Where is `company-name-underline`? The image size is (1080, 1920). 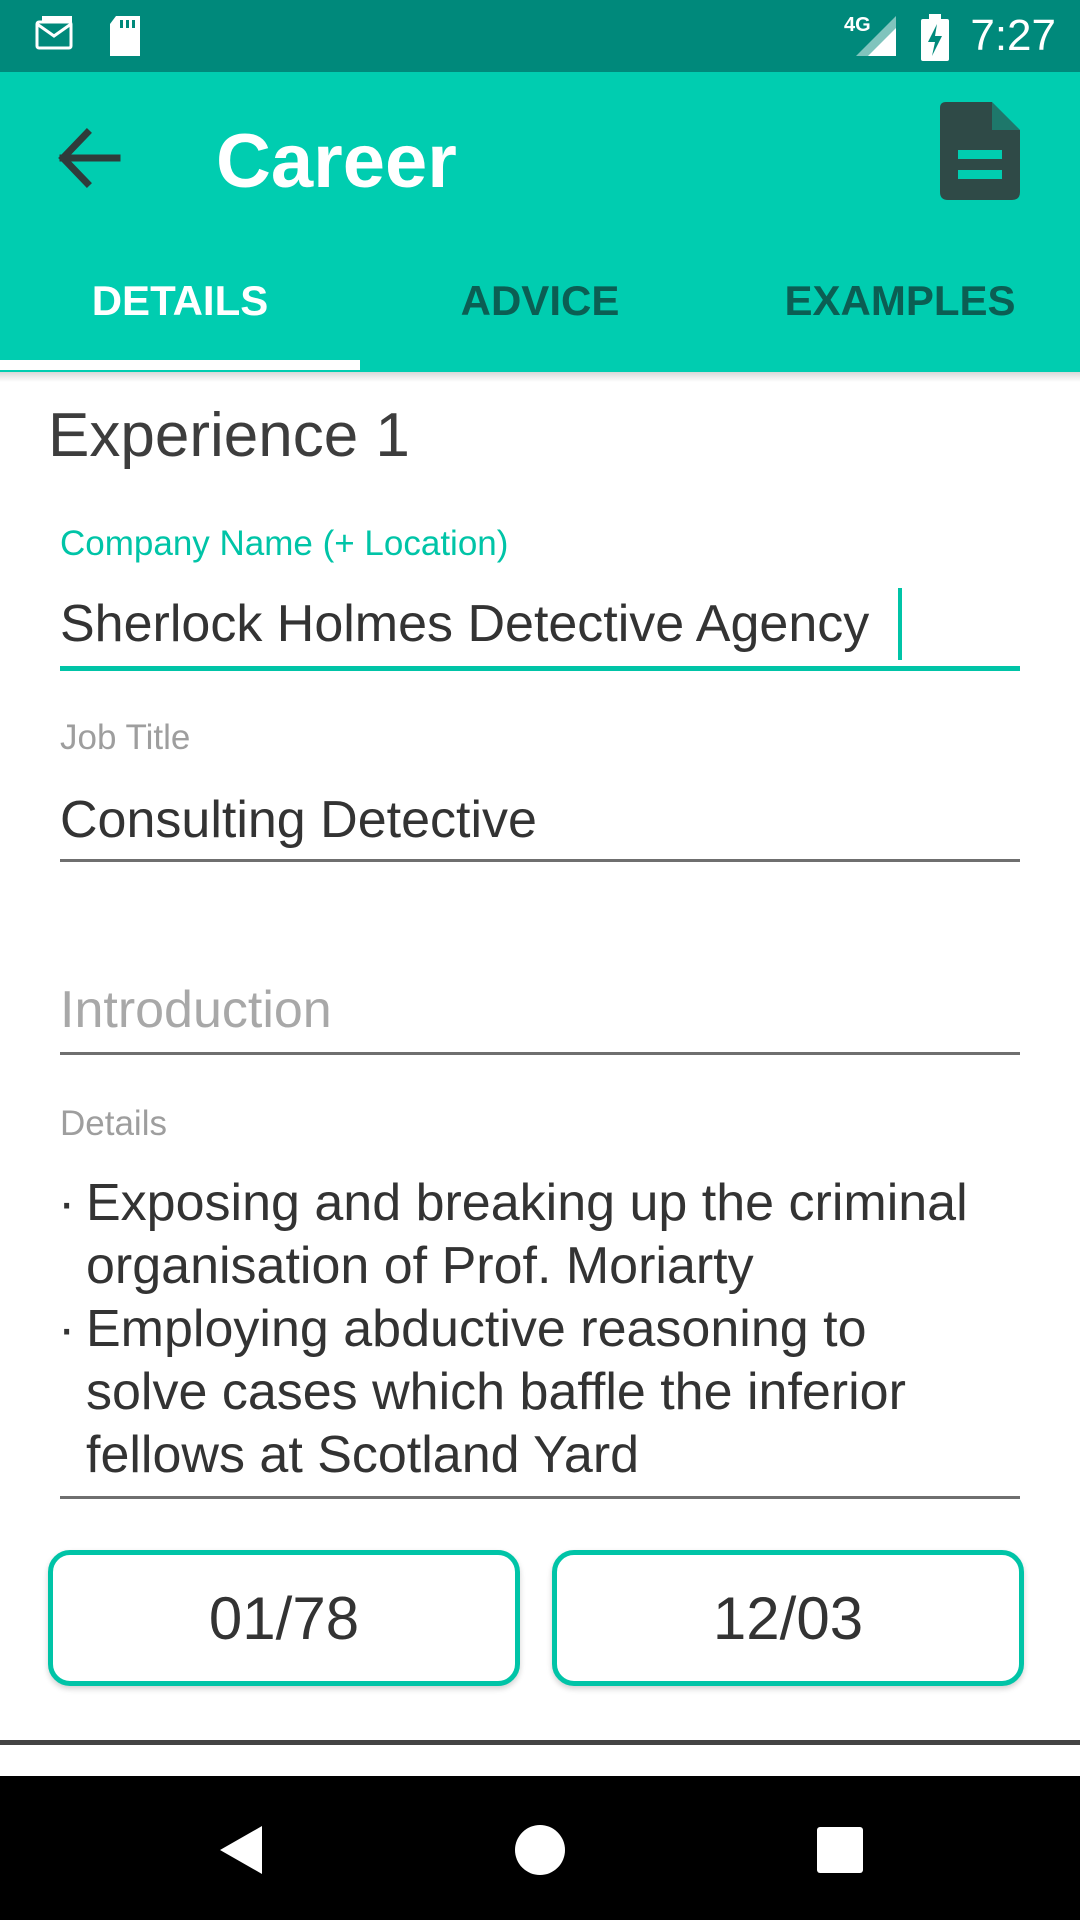
company-name-underline is located at coordinates (540, 668).